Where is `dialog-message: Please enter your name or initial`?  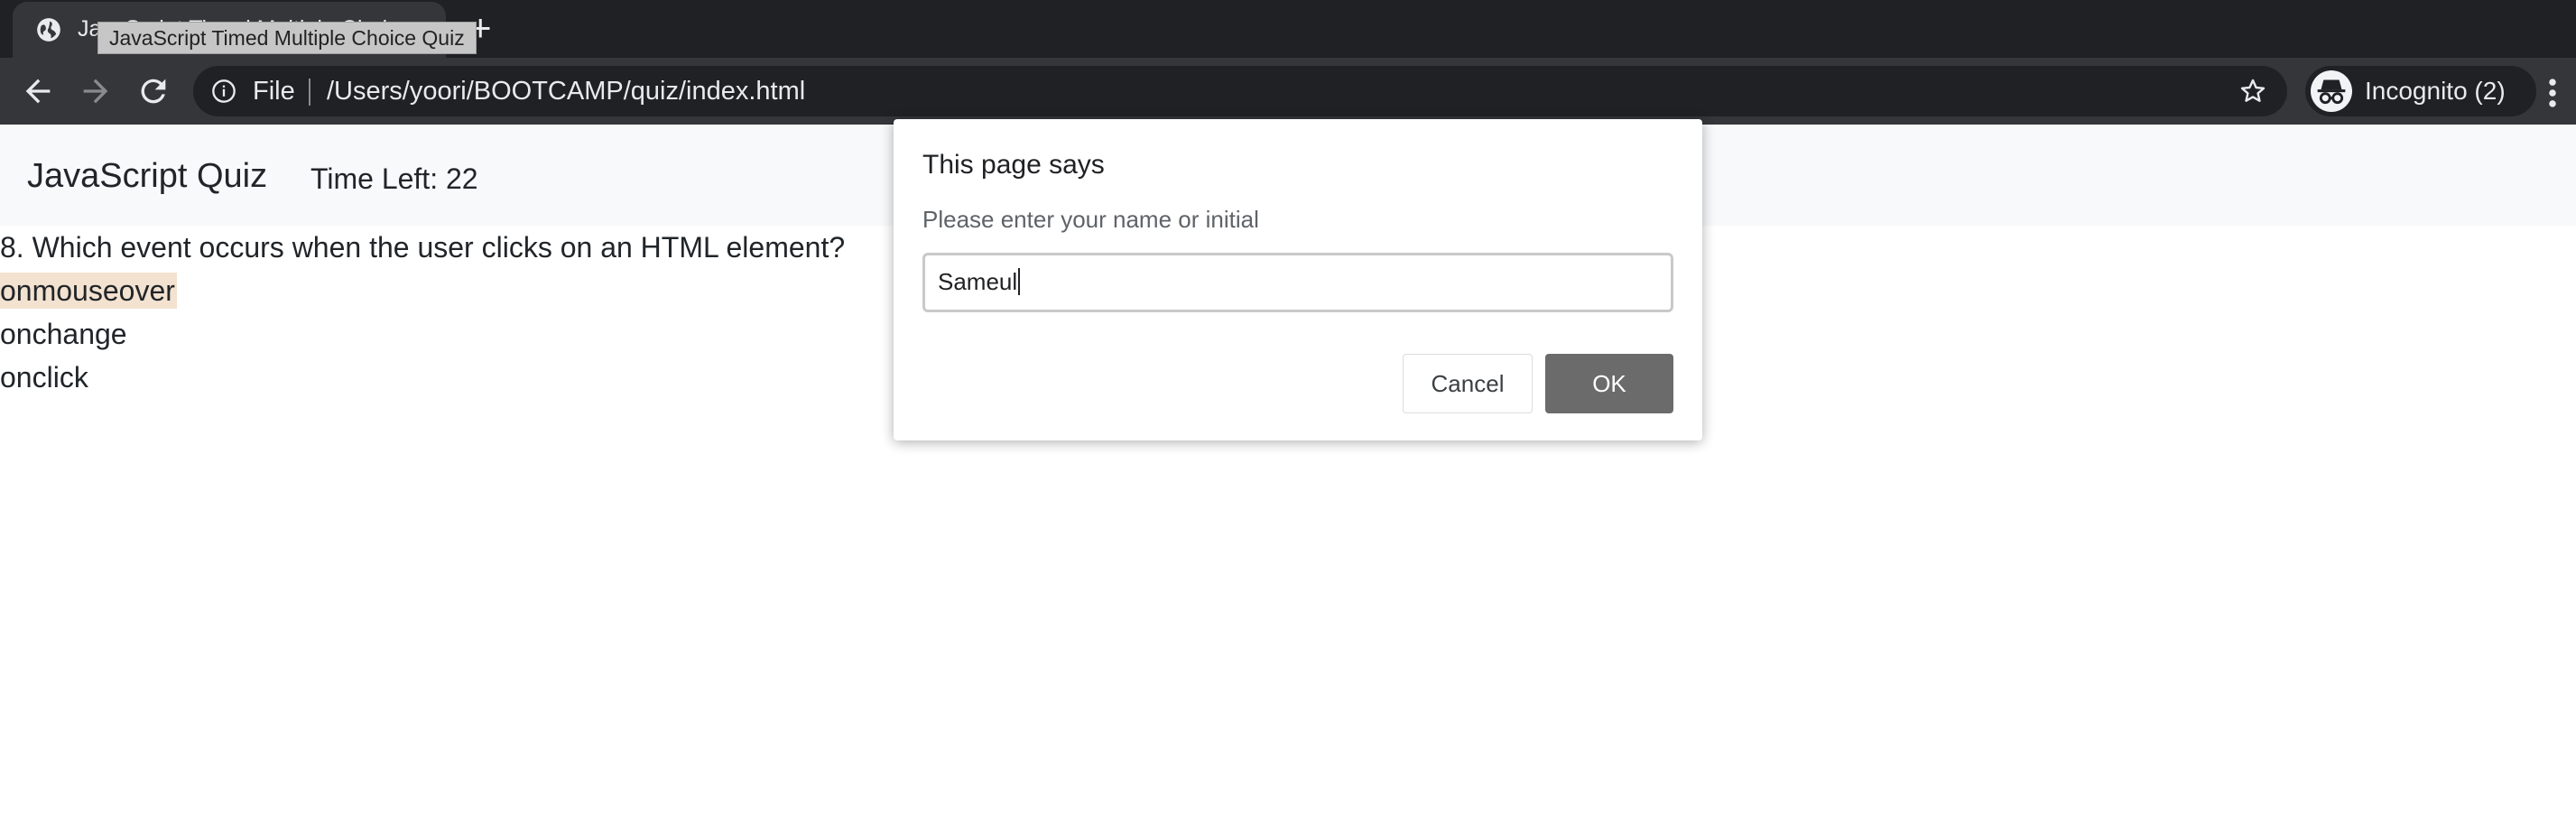
dialog-message: Please enter your name or initial is located at coordinates (1090, 219).